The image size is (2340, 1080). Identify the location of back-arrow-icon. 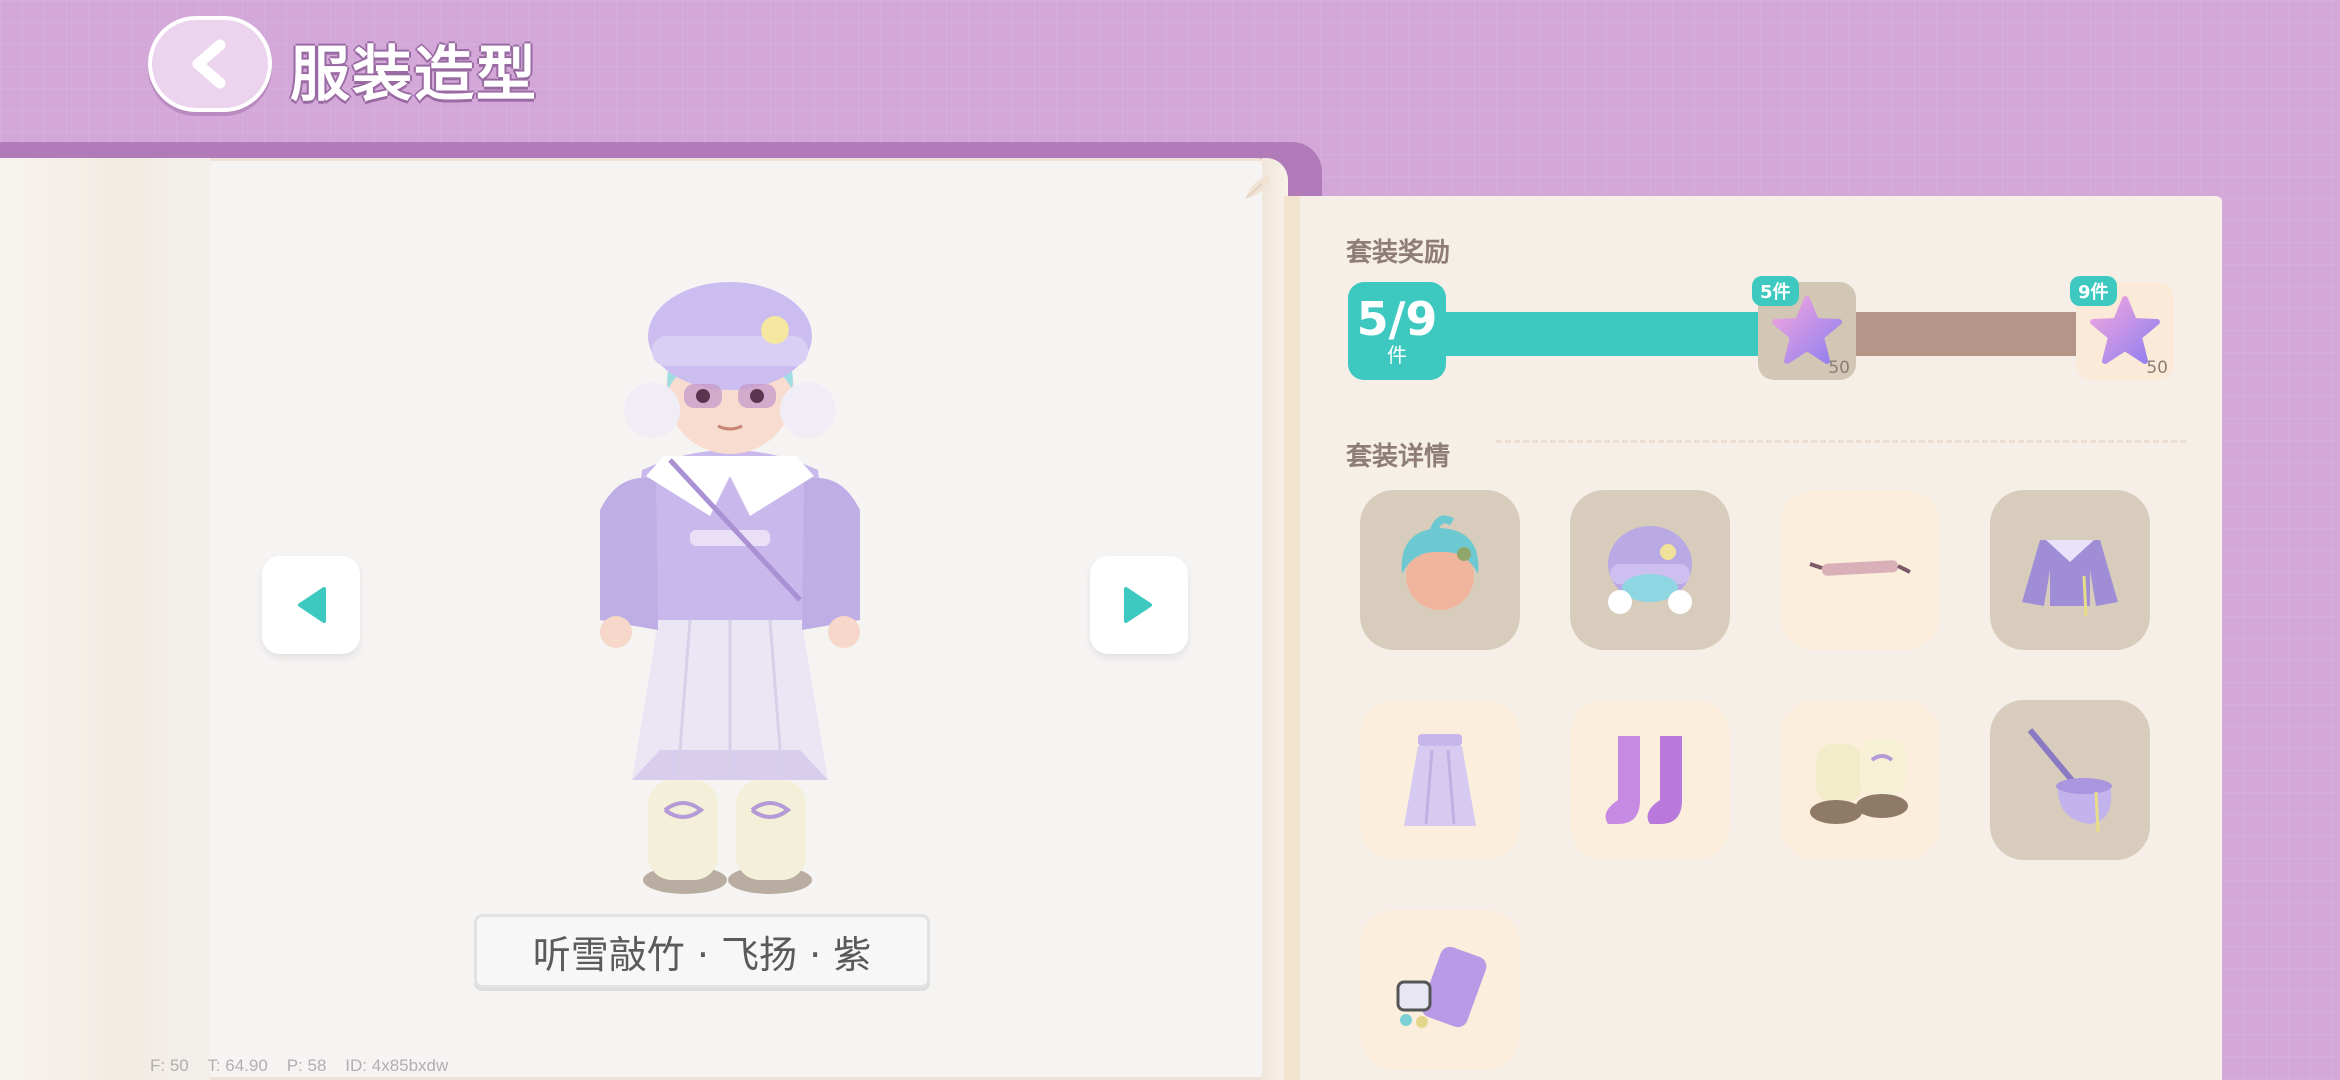
(209, 64).